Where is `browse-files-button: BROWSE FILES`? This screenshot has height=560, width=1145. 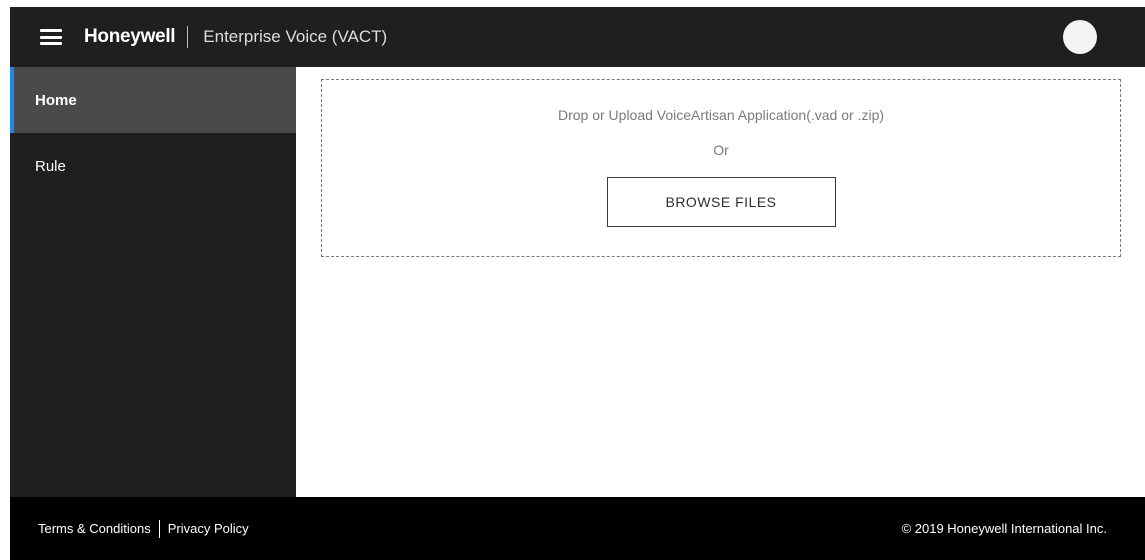
browse-files-button: BROWSE FILES is located at coordinates (721, 202).